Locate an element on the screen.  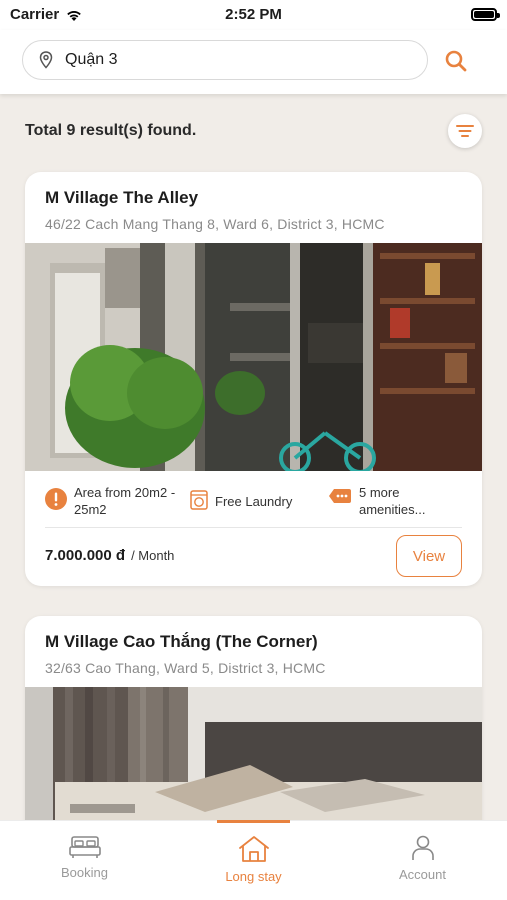
listing-title: M Village Cao Thắng (The Corner) is located at coordinates (181, 641).